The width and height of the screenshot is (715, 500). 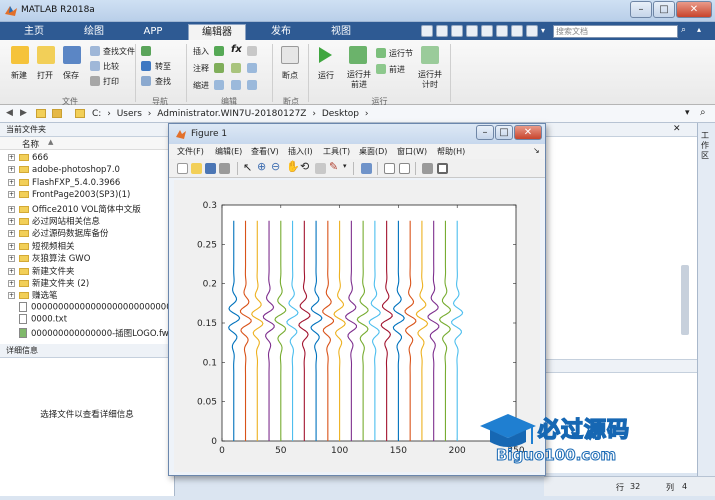 What do you see at coordinates (381, 69) in the screenshot?
I see `advance-icon` at bounding box center [381, 69].